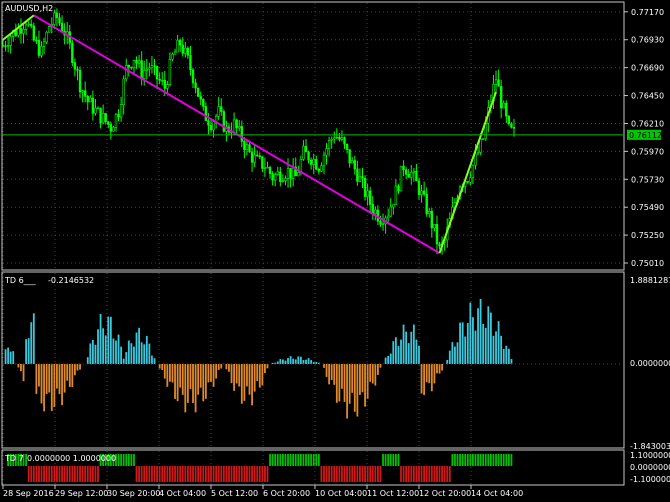  What do you see at coordinates (286, 493) in the screenshot?
I see `time-tick-label: 6 Oct 20:00` at bounding box center [286, 493].